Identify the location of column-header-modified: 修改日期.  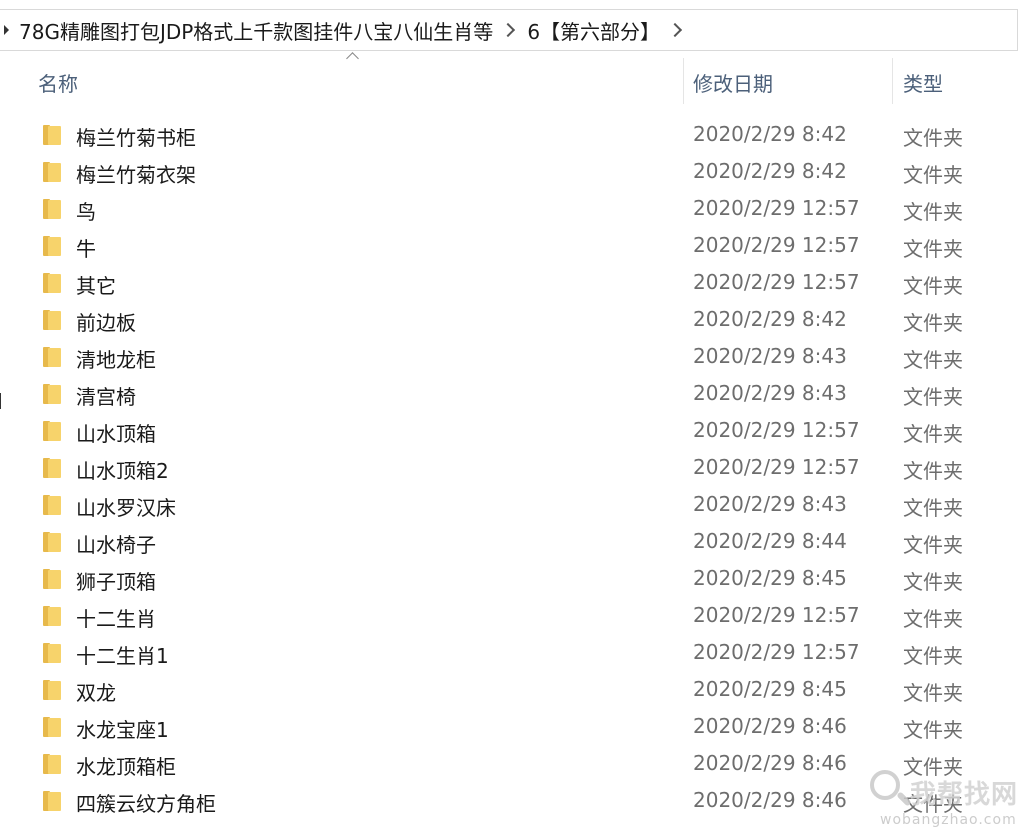
(733, 82).